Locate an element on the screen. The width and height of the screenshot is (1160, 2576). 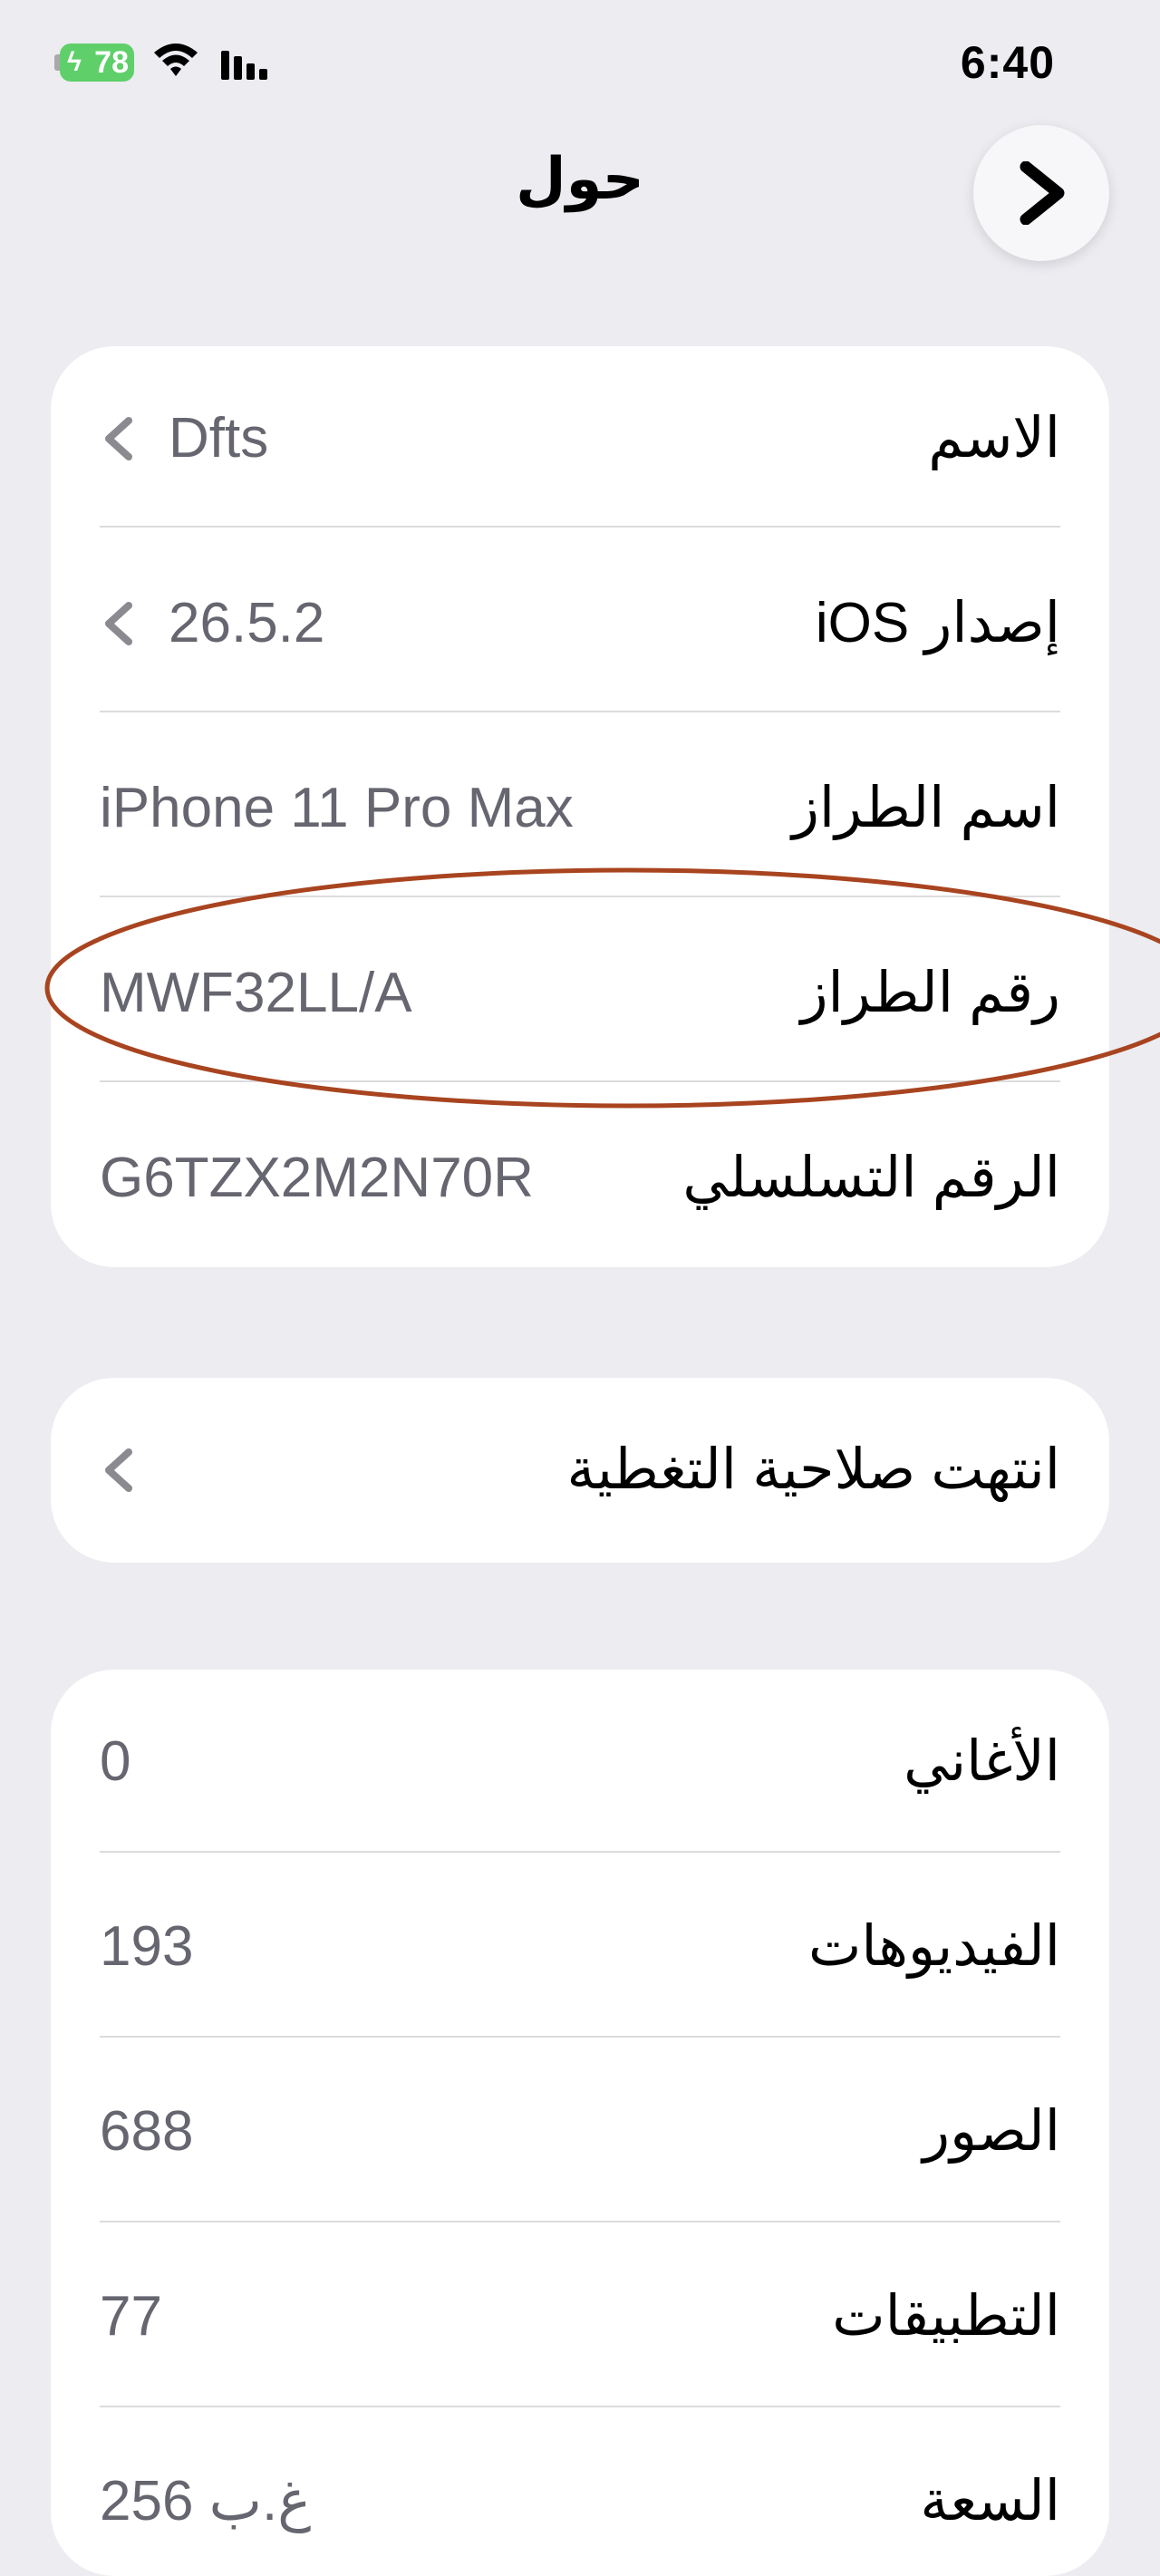
cellular-signal-icon is located at coordinates (244, 65).